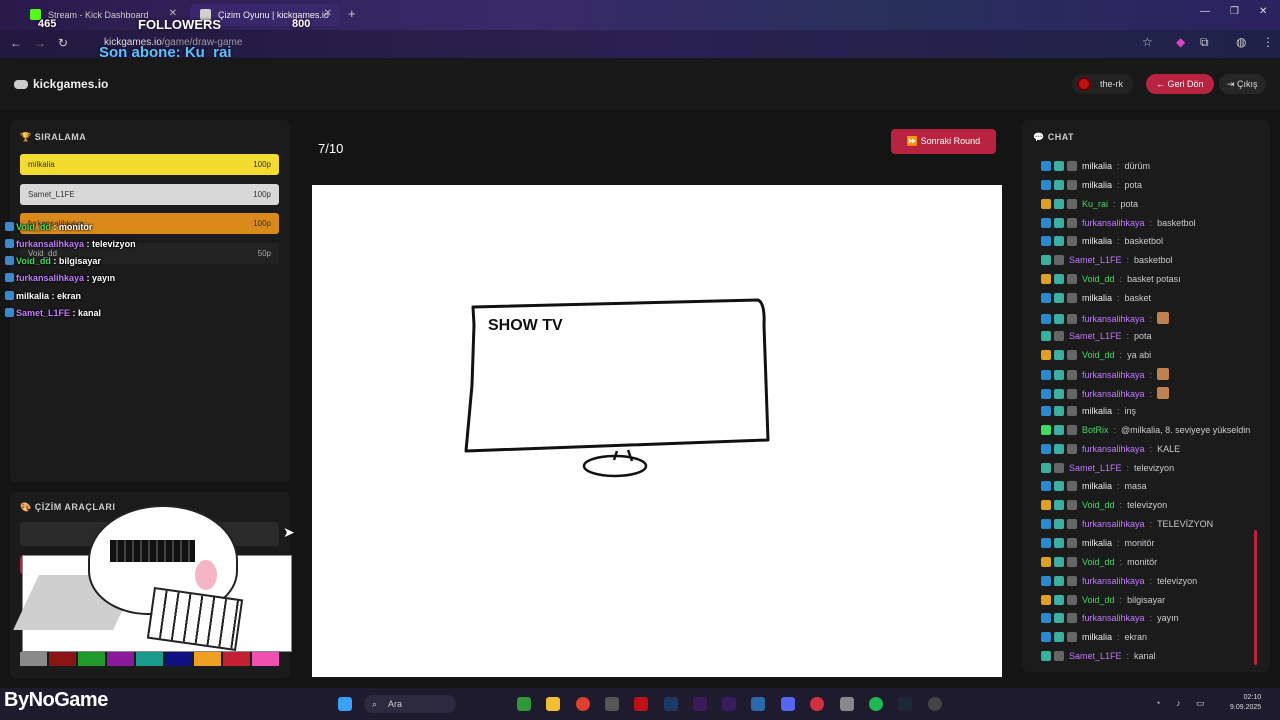  I want to click on chat-username: BotRix, so click(1095, 430).